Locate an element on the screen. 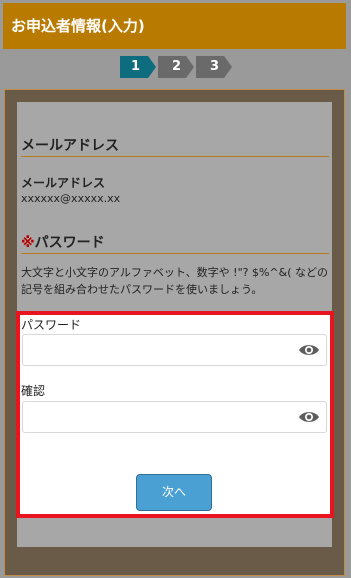 This screenshot has height=578, width=351. password-label: パスワード is located at coordinates (51, 325).